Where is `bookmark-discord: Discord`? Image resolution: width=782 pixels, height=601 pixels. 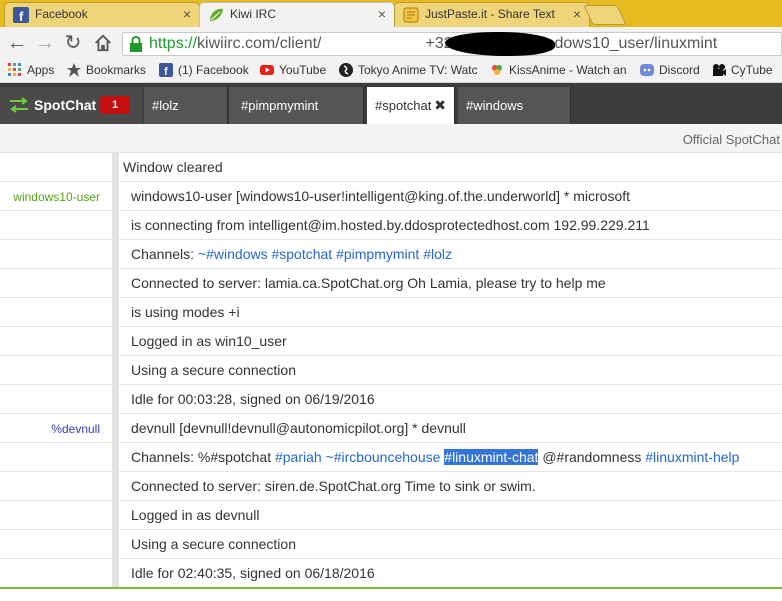 bookmark-discord: Discord is located at coordinates (670, 71).